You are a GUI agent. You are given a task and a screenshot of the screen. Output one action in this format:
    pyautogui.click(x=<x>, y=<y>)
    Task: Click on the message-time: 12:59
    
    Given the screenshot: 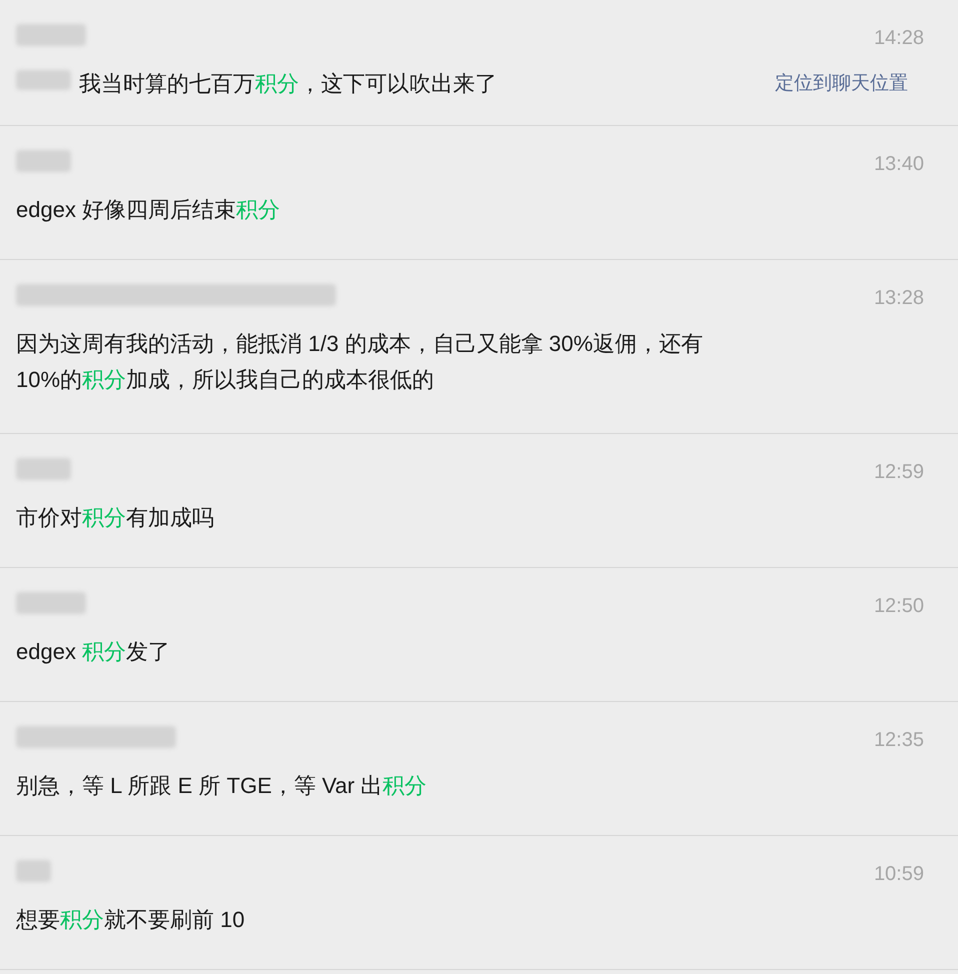 What is the action you would take?
    pyautogui.click(x=899, y=472)
    